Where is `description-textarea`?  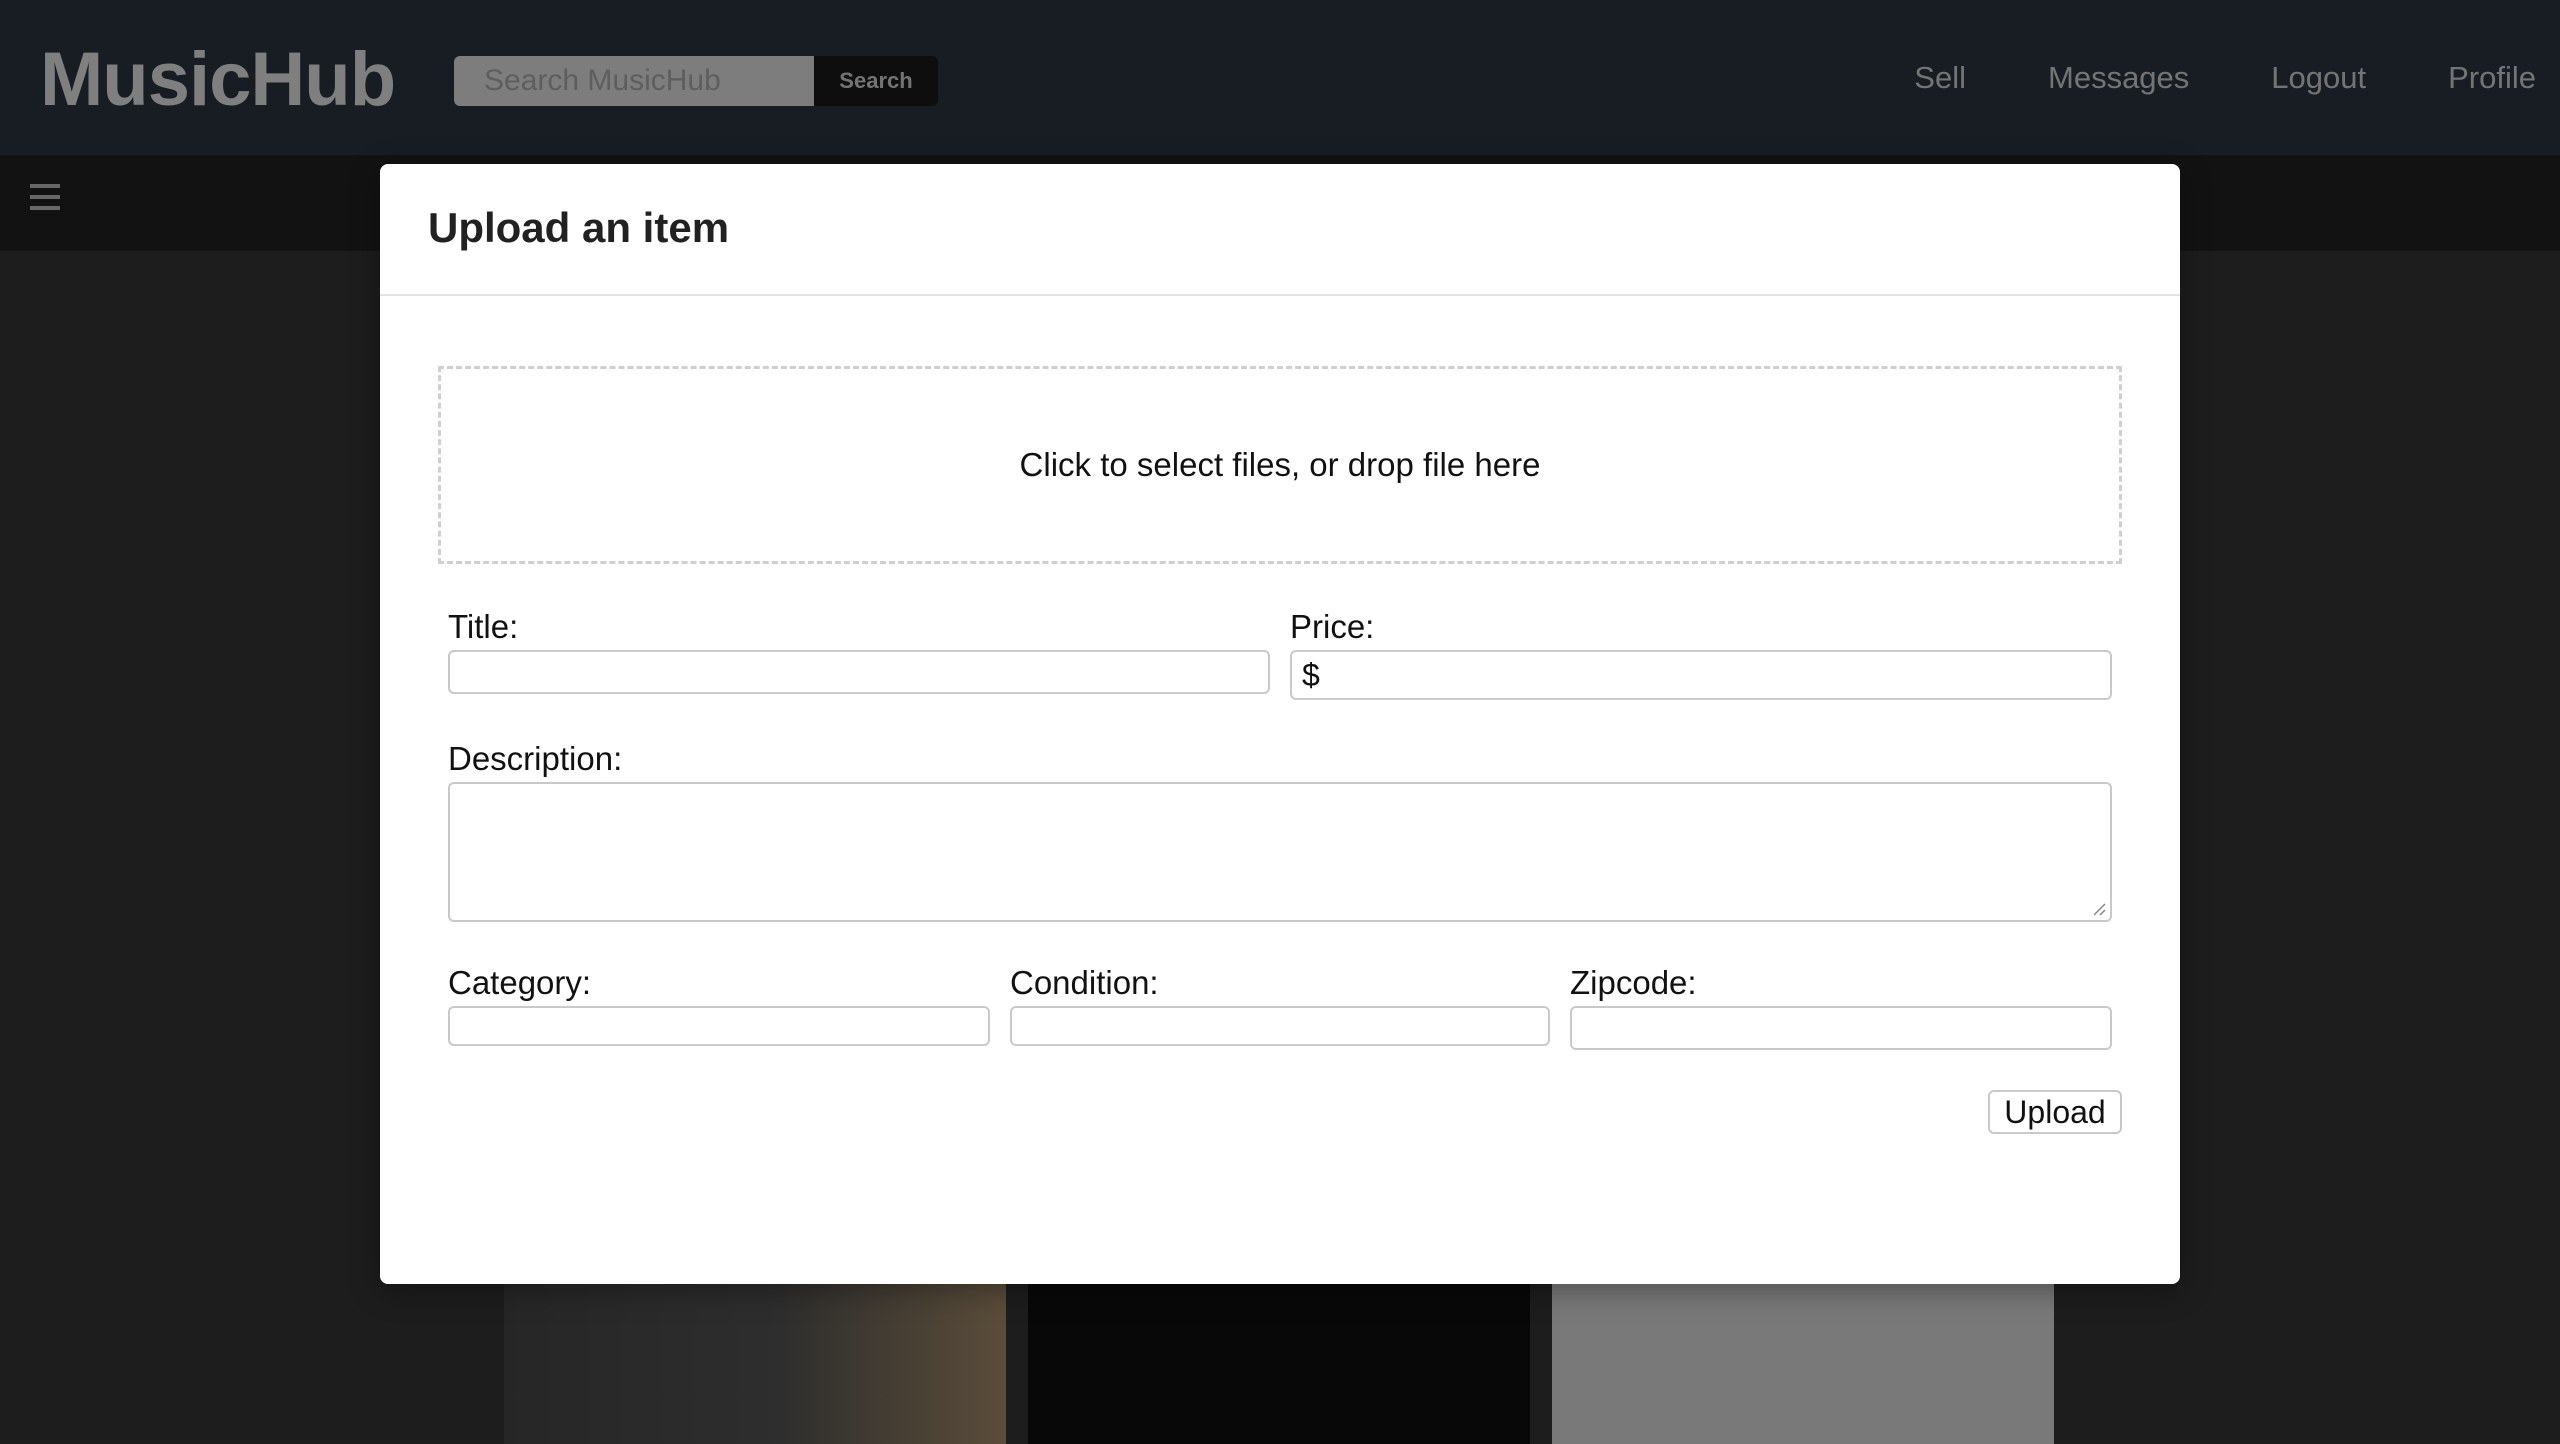 description-textarea is located at coordinates (1280, 852).